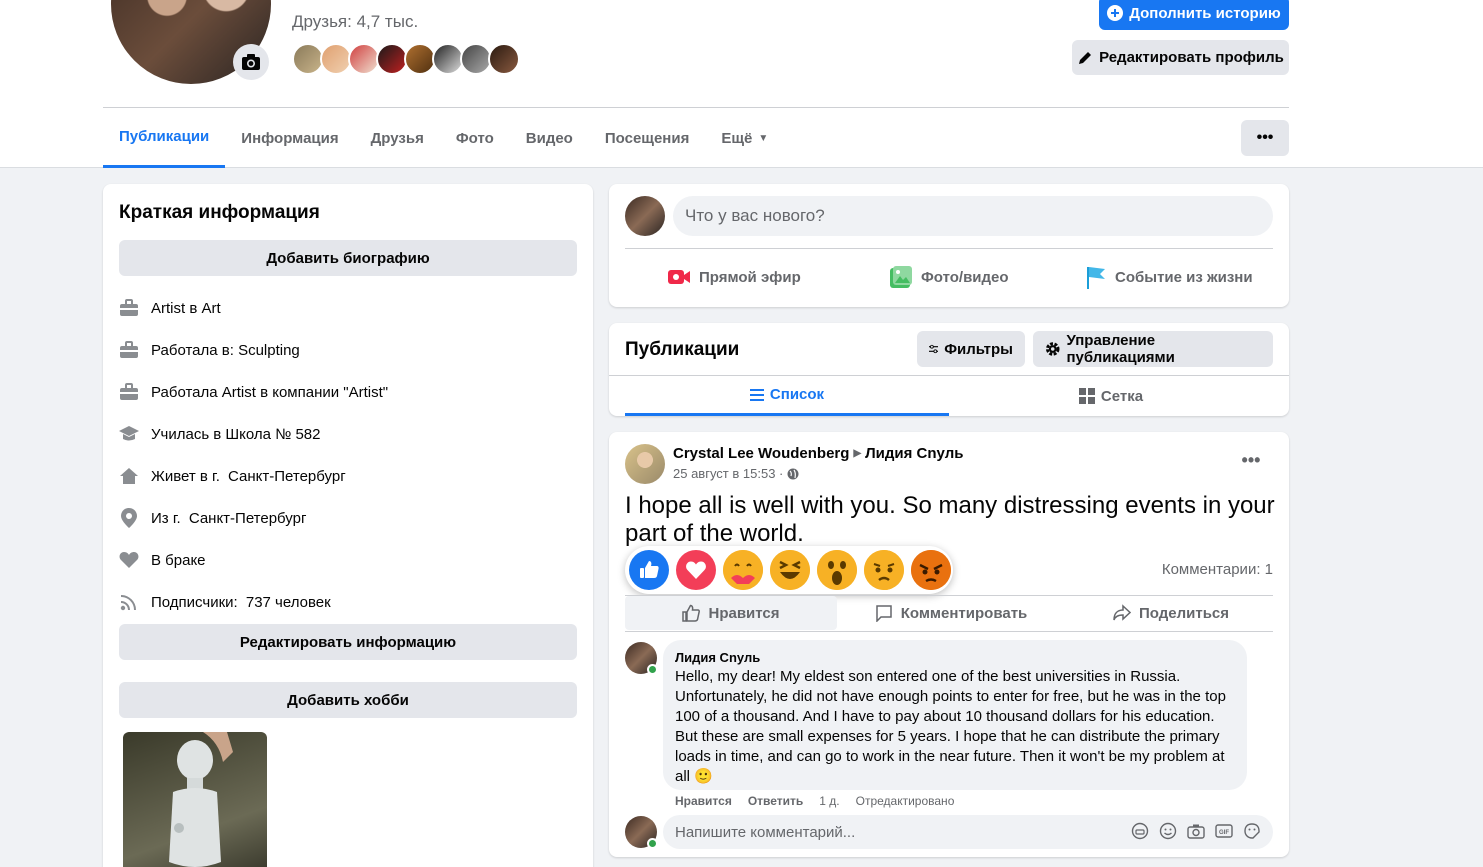  What do you see at coordinates (761, 453) in the screenshot?
I see `post-author-name: Crystal Lee Woudenberg` at bounding box center [761, 453].